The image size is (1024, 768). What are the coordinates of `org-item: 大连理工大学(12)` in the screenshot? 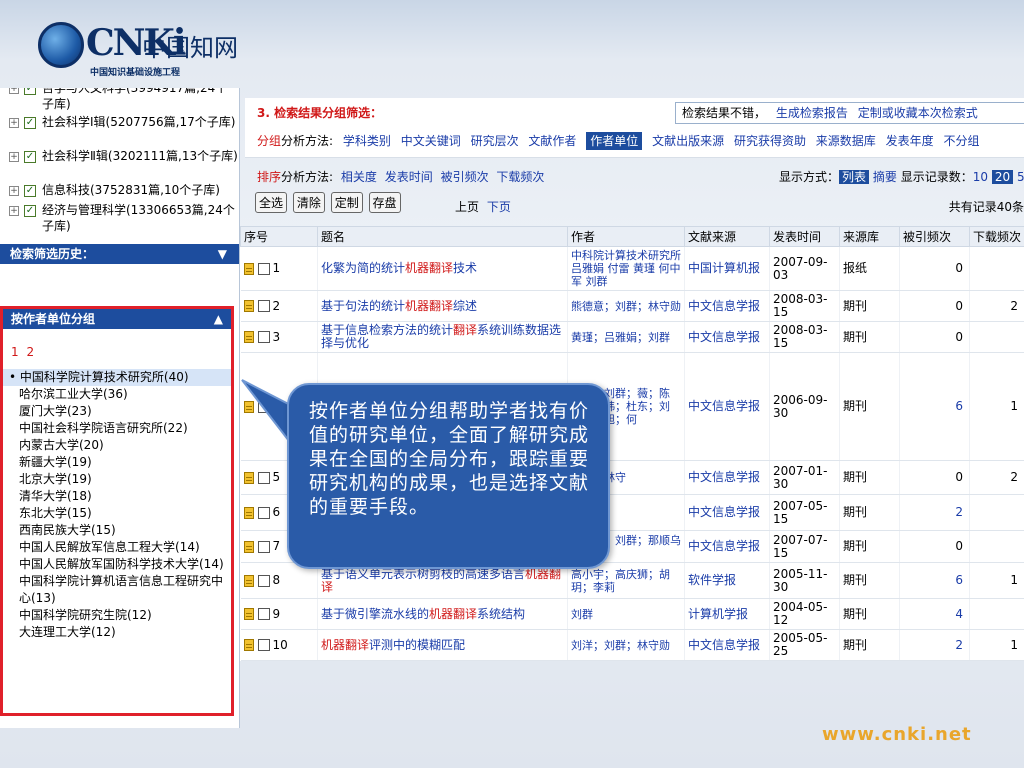 It's located at (117, 632).